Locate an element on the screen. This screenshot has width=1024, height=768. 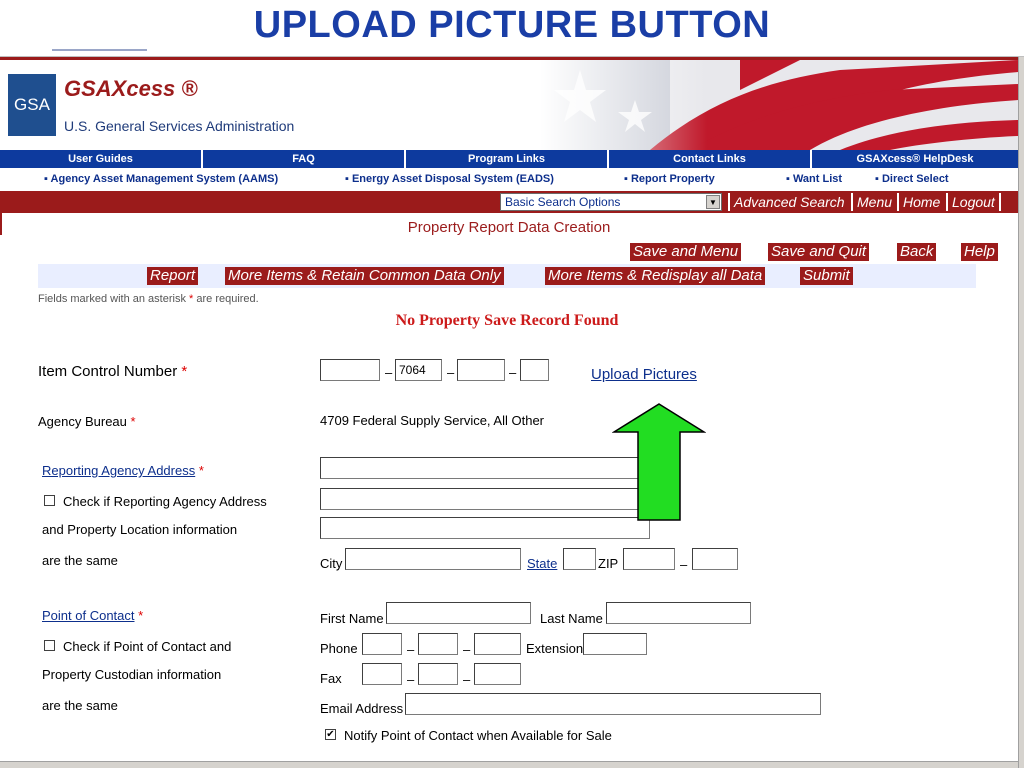
fax-line-input is located at coordinates (497, 674).